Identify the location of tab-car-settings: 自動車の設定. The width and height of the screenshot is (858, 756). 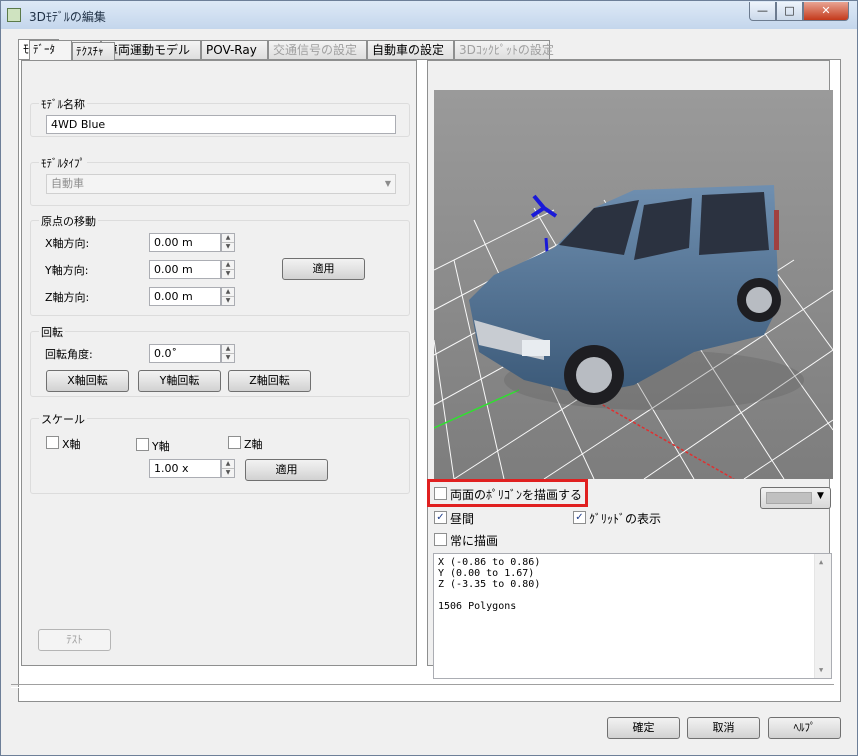
(410, 49).